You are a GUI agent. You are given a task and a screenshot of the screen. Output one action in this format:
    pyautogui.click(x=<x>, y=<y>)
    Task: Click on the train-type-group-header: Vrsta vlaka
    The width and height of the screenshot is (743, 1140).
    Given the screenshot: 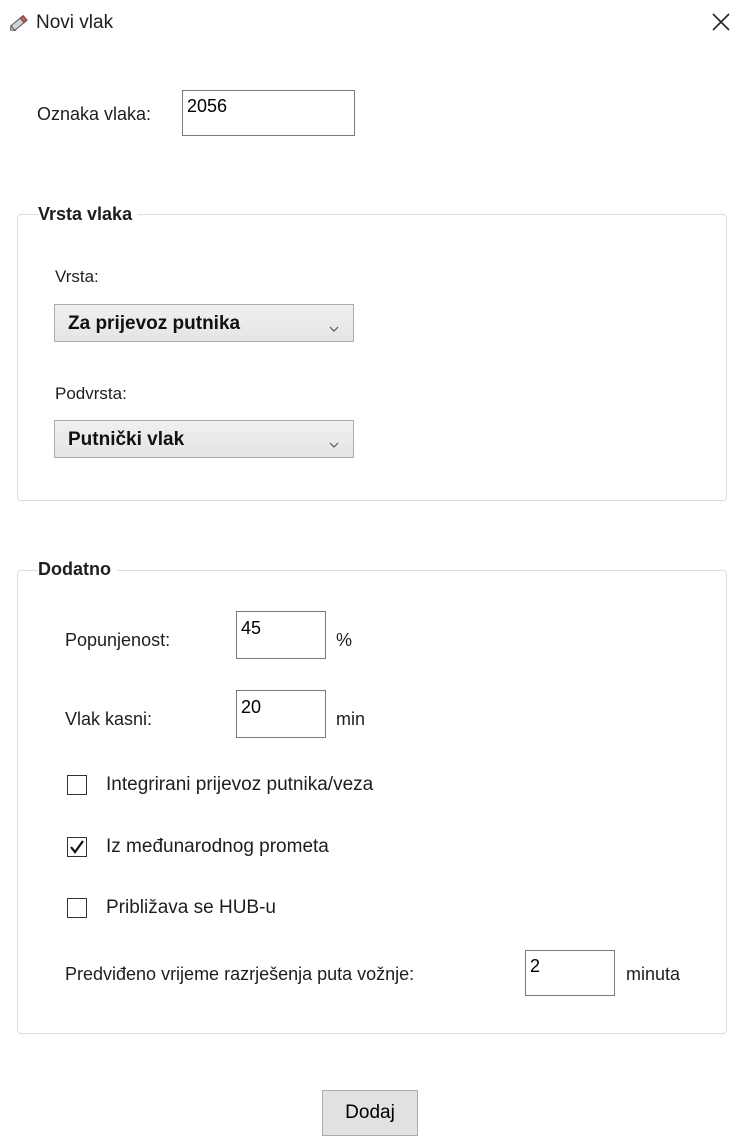 What is the action you would take?
    pyautogui.click(x=88, y=214)
    